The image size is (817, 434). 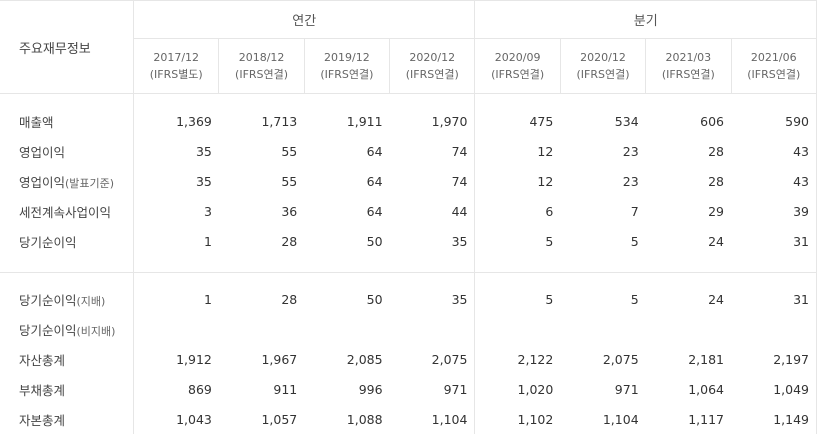 What do you see at coordinates (706, 419) in the screenshot?
I see `value-cell: 1,117` at bounding box center [706, 419].